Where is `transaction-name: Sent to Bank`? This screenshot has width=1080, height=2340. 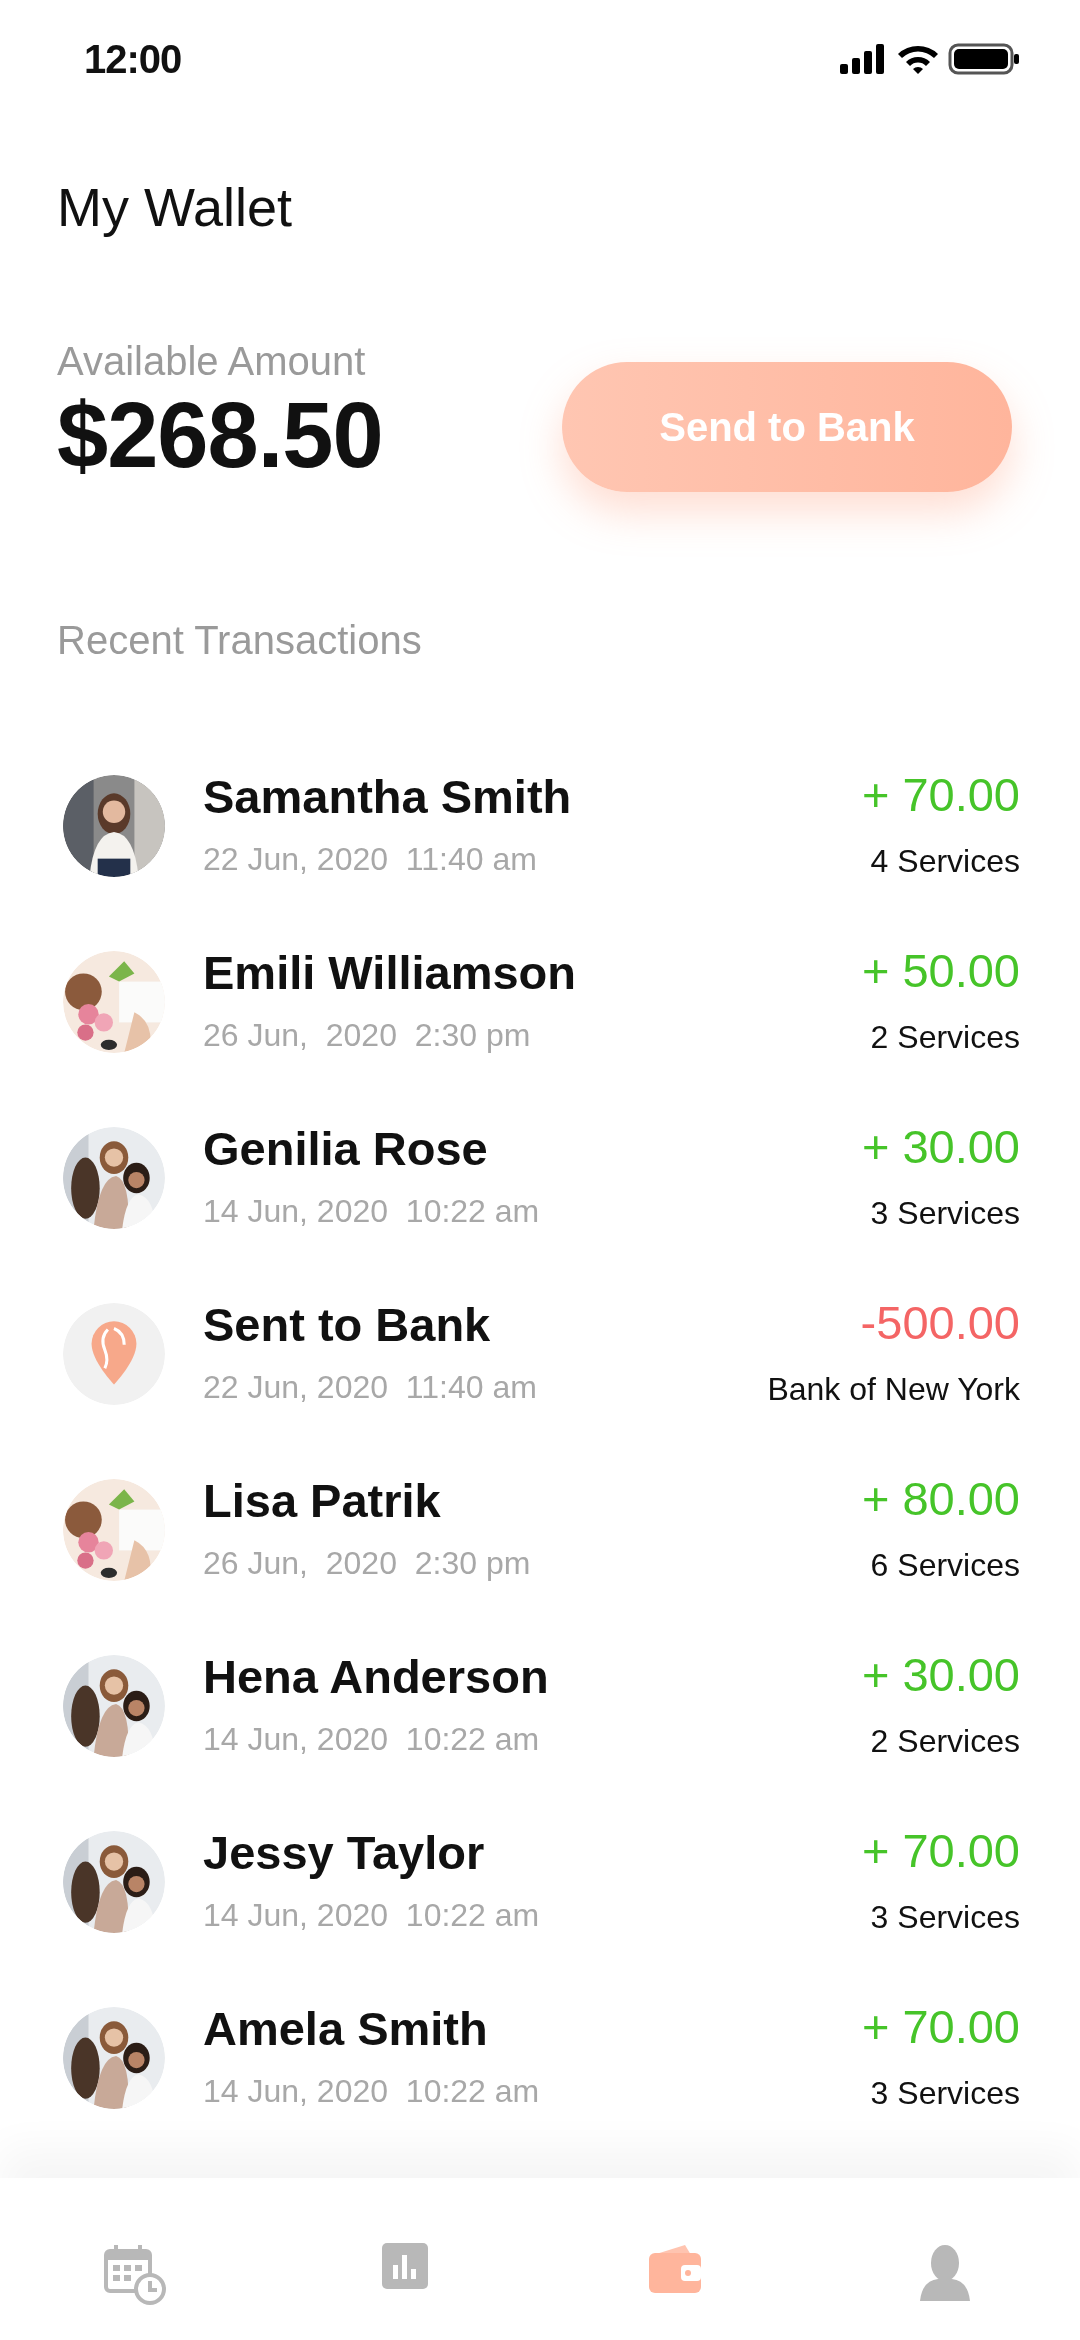 transaction-name: Sent to Bank is located at coordinates (347, 1325).